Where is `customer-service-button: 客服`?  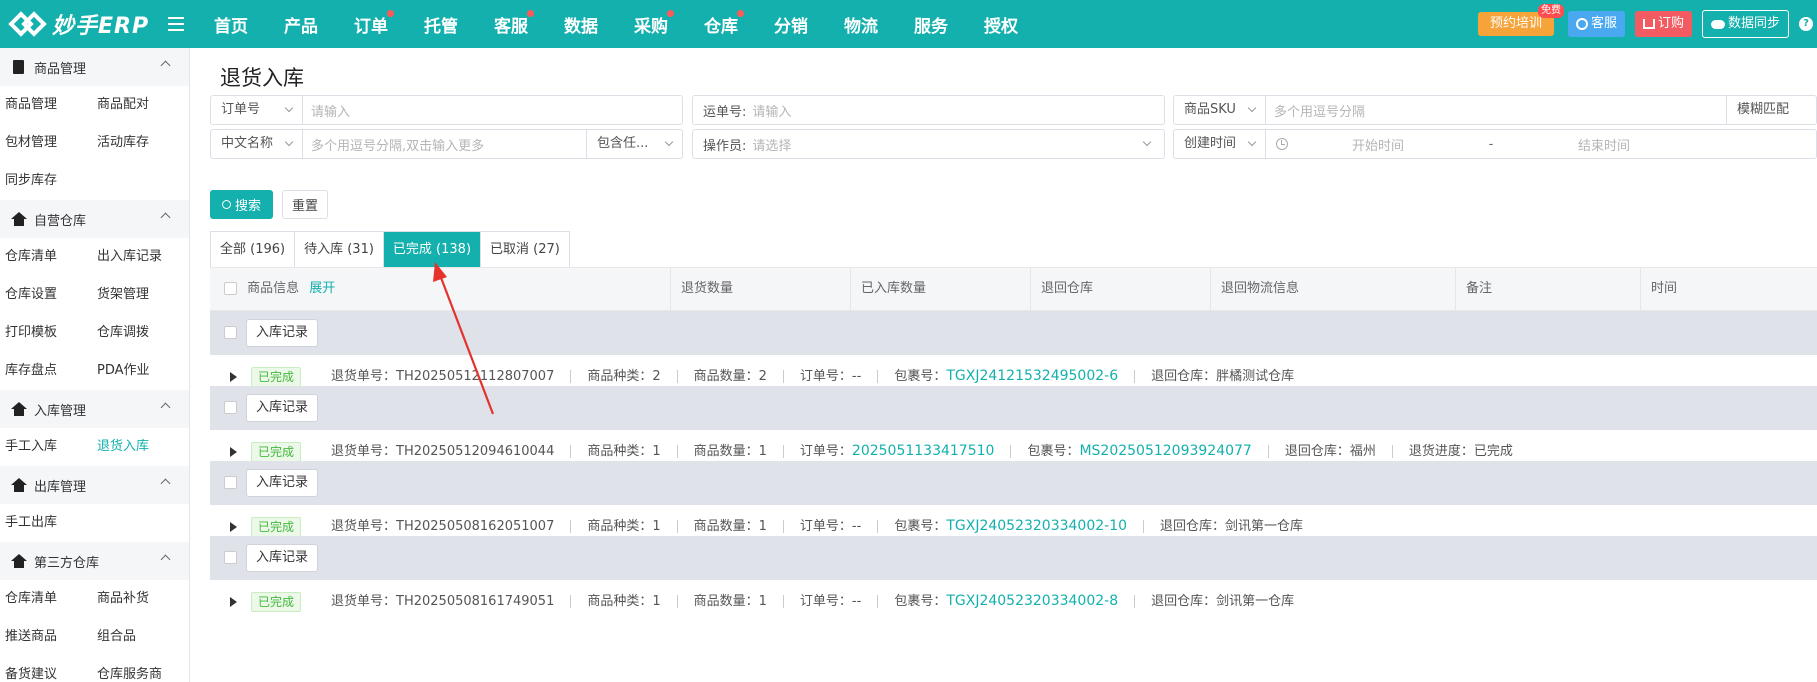 customer-service-button: 客服 is located at coordinates (1596, 24).